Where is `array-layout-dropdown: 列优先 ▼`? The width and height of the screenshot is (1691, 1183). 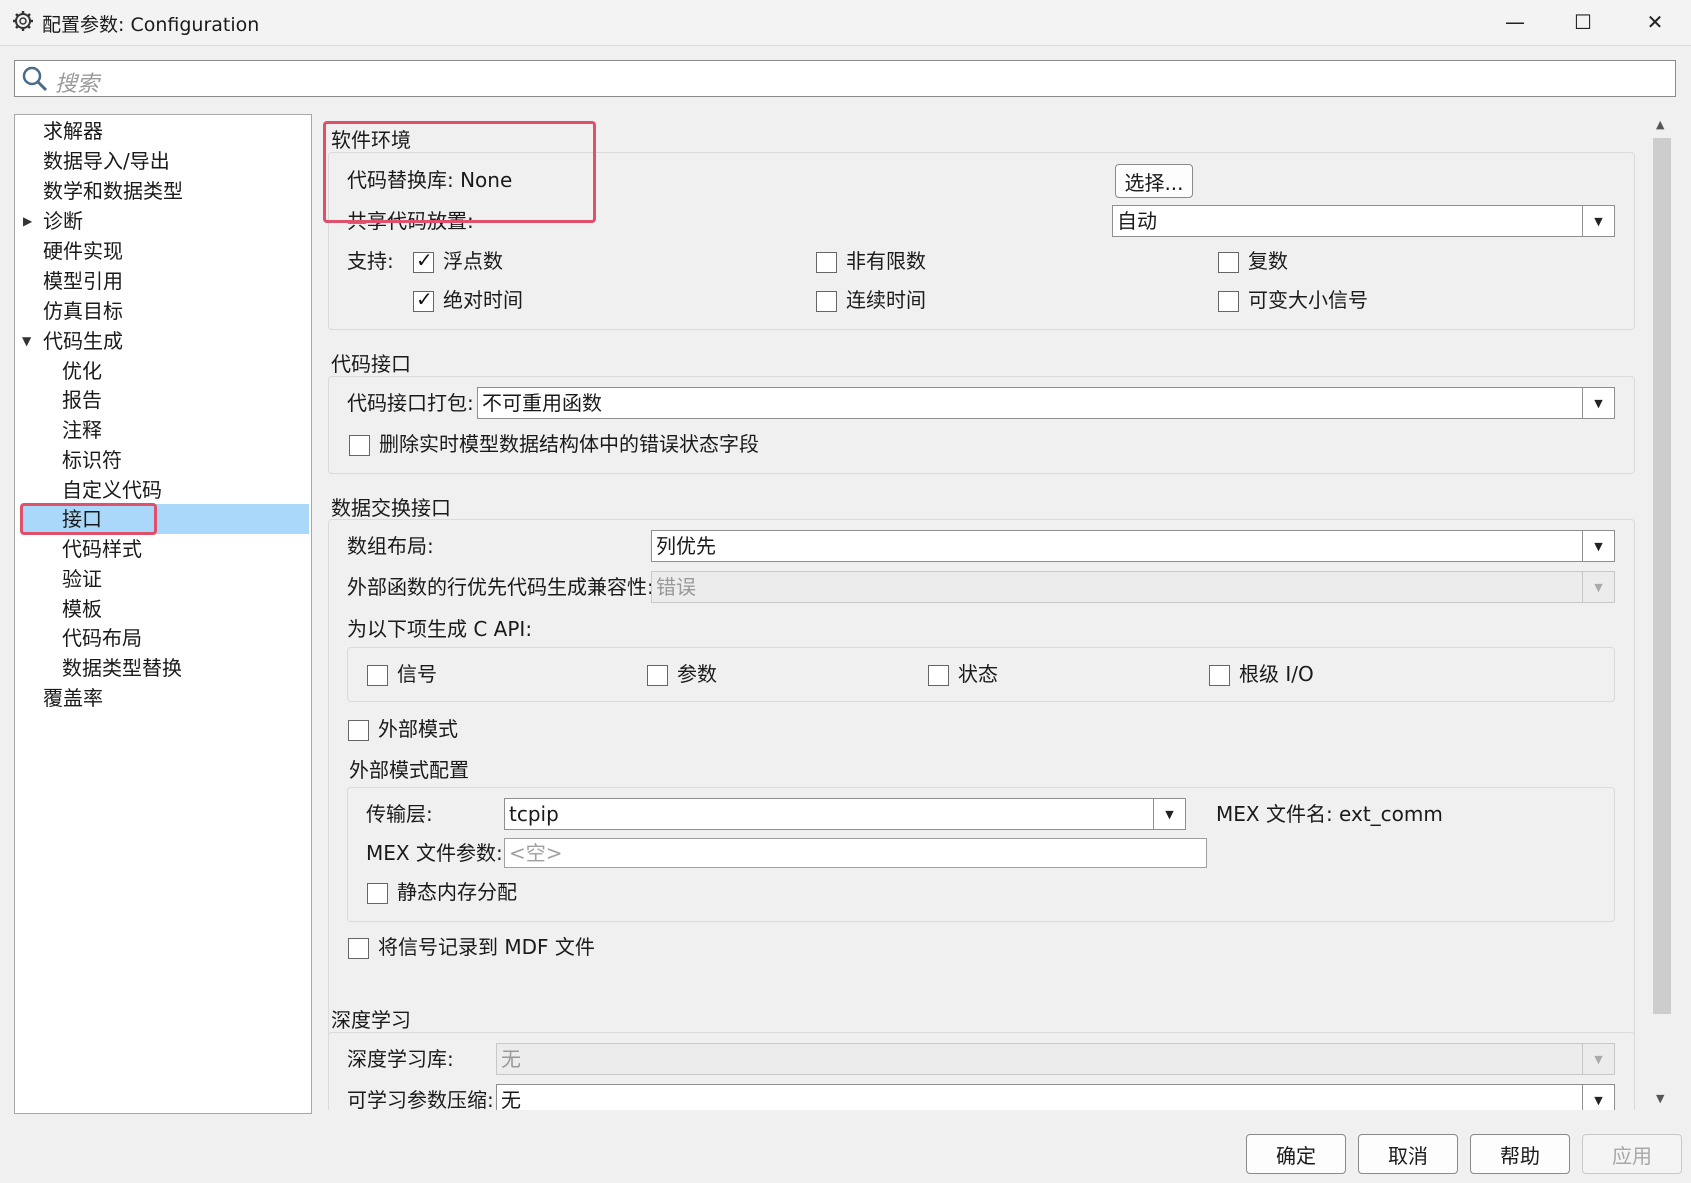
array-layout-dropdown: 列优先 ▼ is located at coordinates (1133, 546).